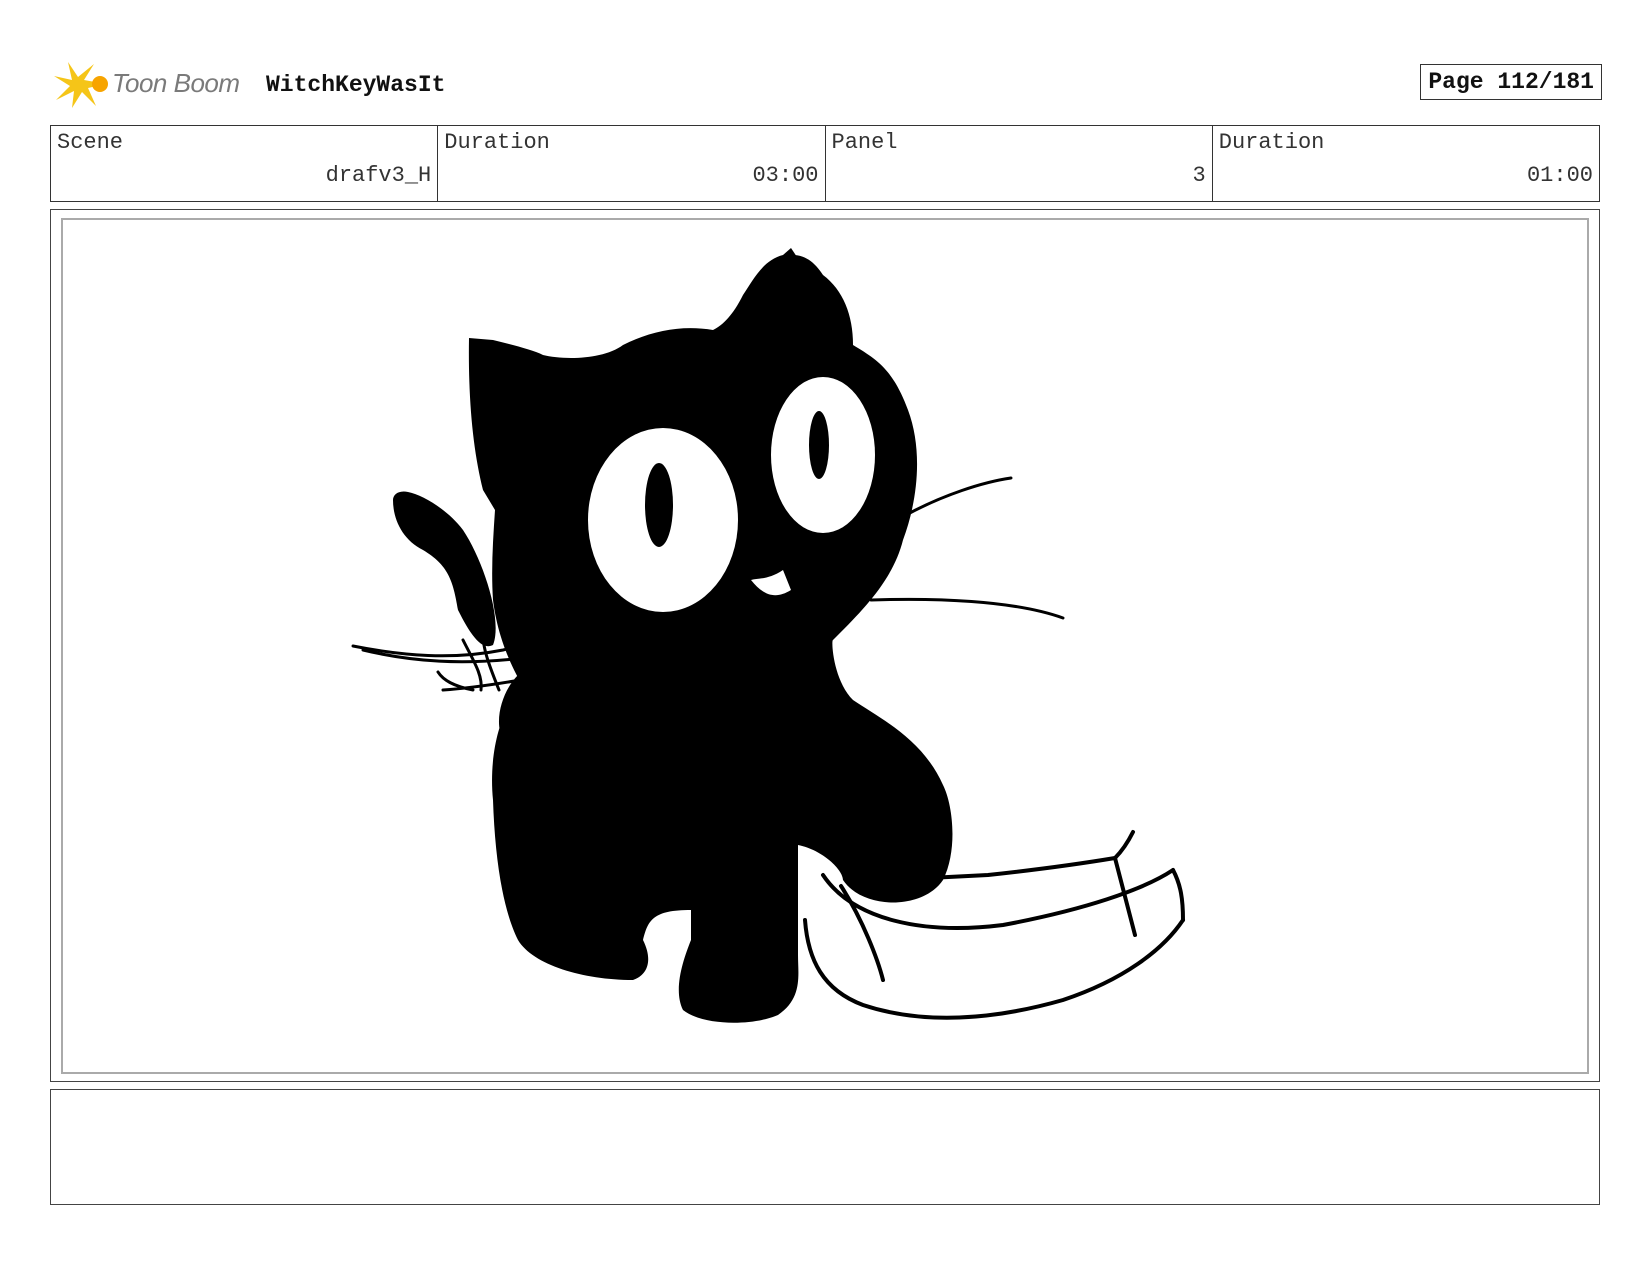 Image resolution: width=1650 pixels, height=1275 pixels. What do you see at coordinates (356, 85) in the screenshot?
I see `project-title: WitchKeyWasIt` at bounding box center [356, 85].